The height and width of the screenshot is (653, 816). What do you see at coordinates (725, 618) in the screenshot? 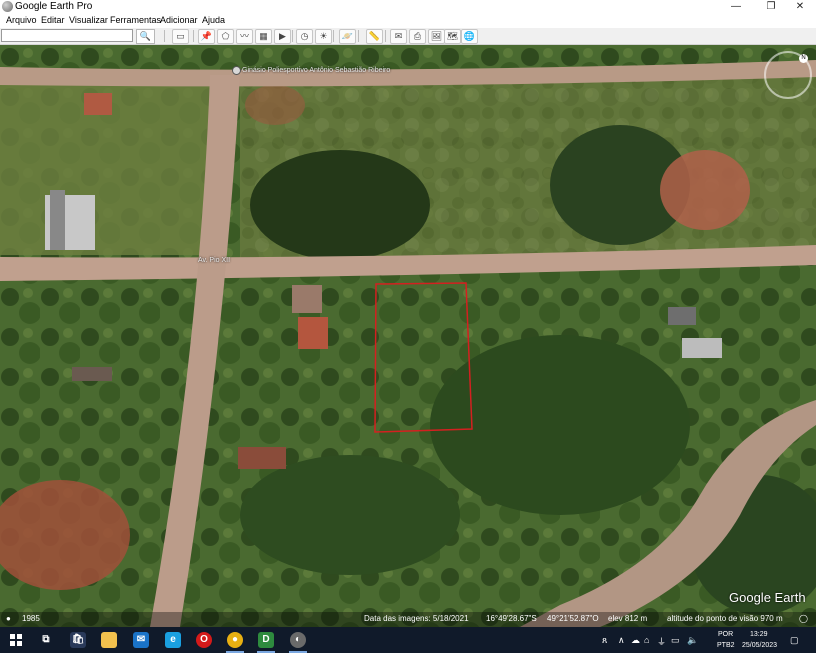
I see `eye-altitude: altitude do ponto de visão 970 m` at bounding box center [725, 618].